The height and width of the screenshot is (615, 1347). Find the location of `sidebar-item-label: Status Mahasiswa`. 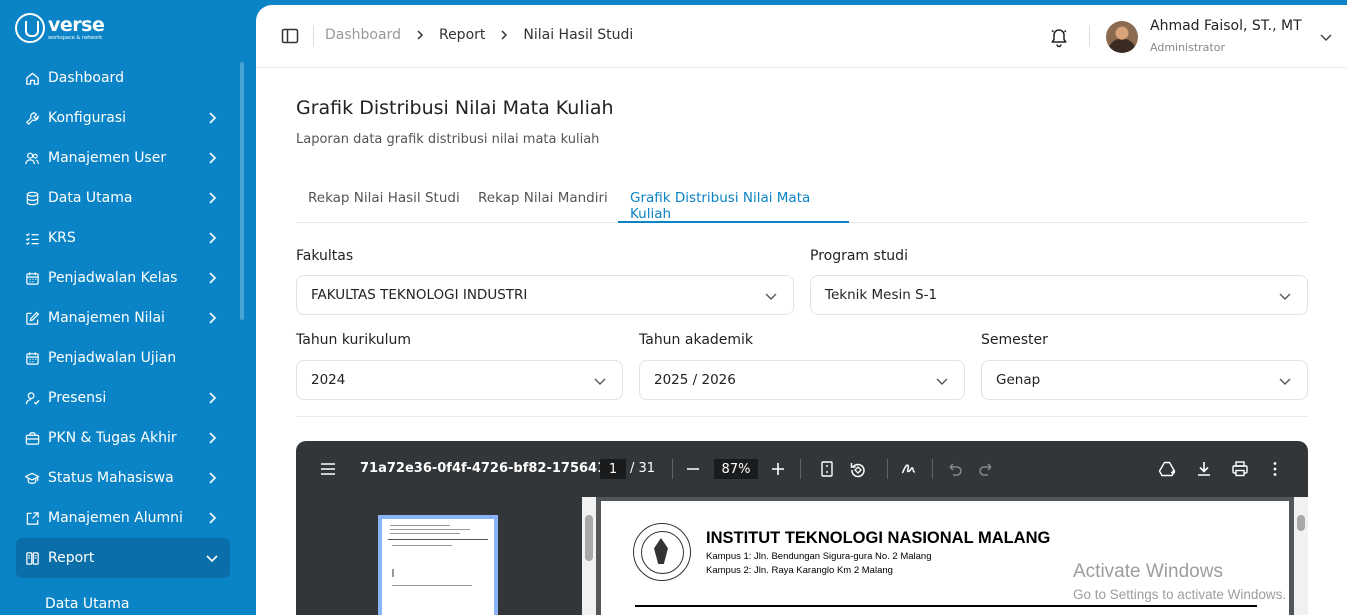

sidebar-item-label: Status Mahasiswa is located at coordinates (111, 478).